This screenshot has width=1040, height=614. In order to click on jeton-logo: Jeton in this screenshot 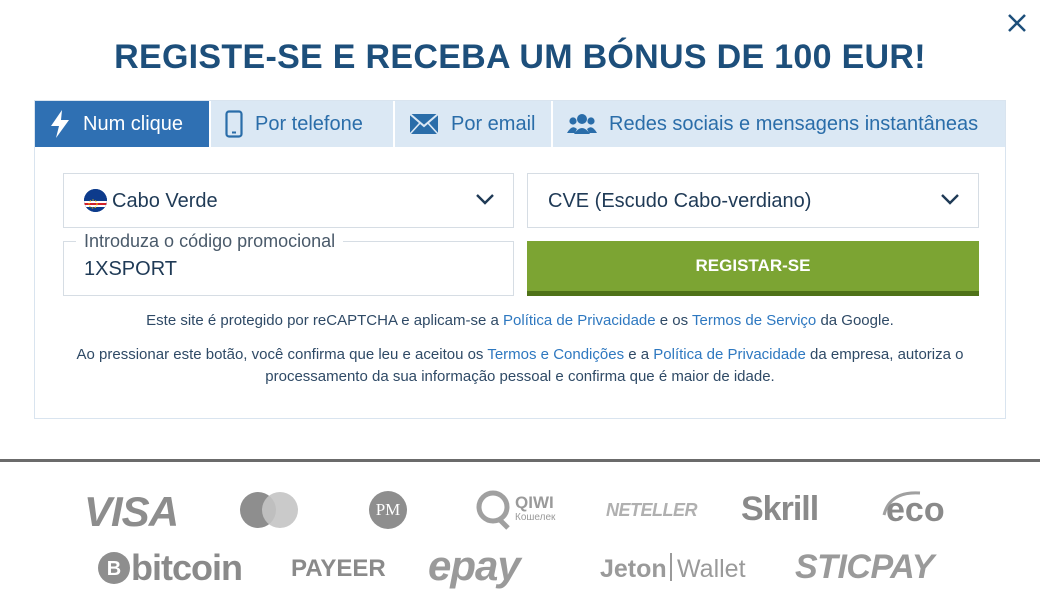, I will do `click(633, 569)`.